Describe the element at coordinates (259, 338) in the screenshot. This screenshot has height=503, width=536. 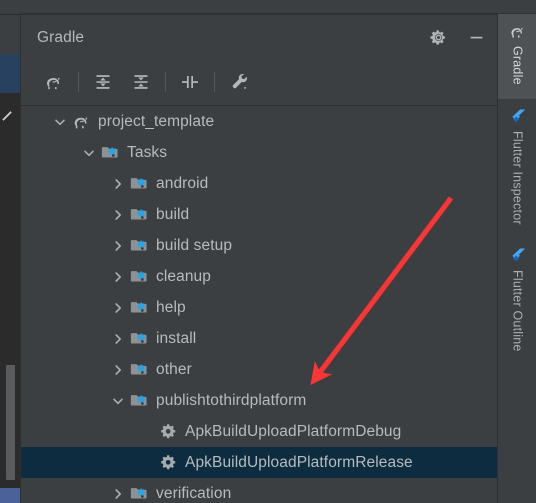
I see `tree-row: install` at that location.